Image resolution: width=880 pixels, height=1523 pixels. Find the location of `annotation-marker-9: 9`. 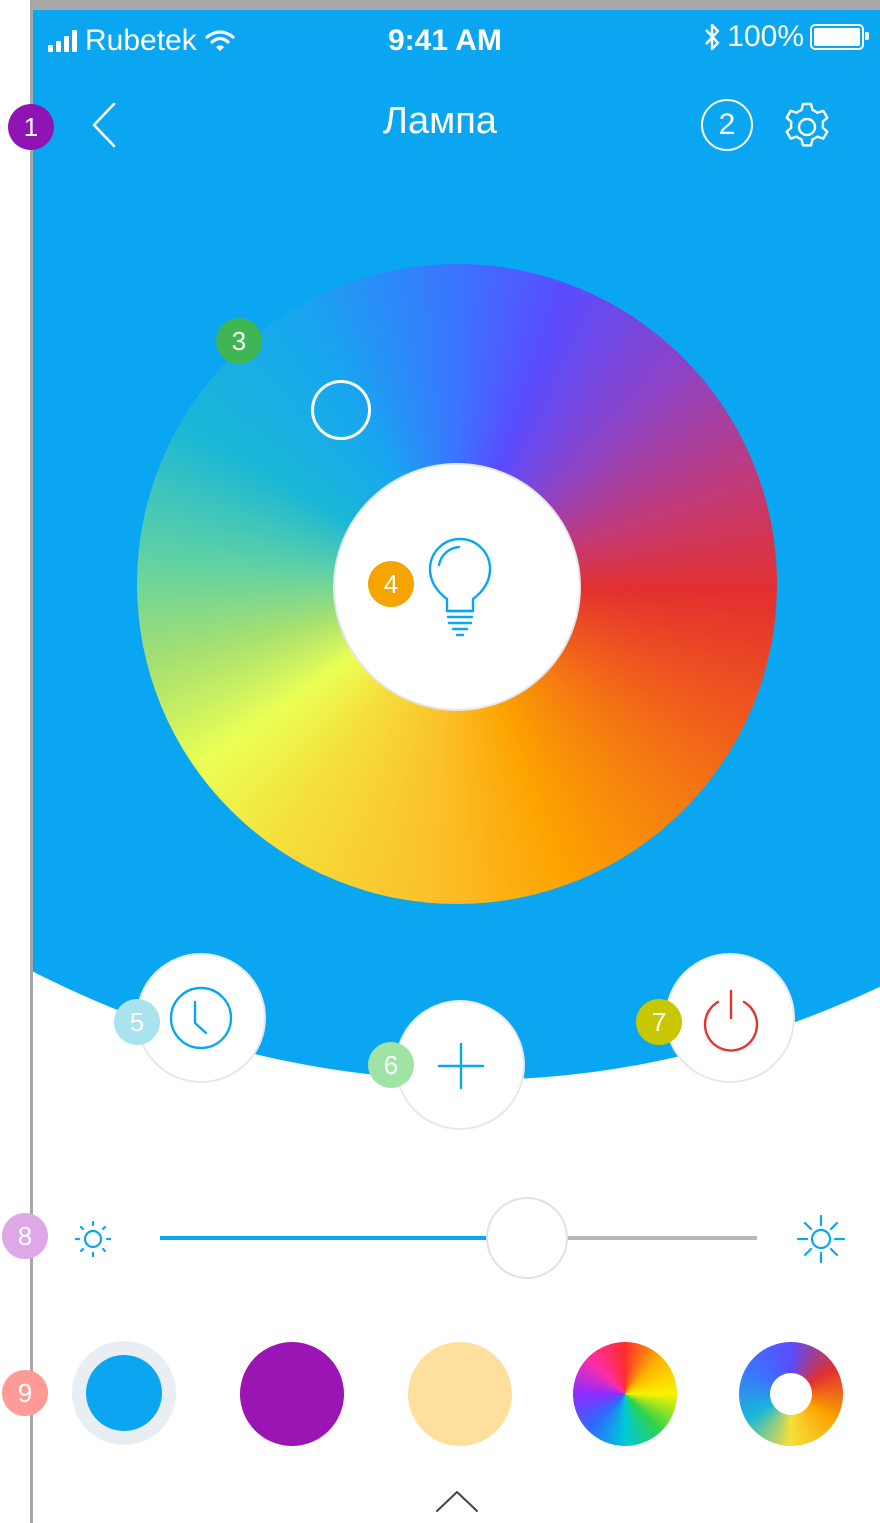

annotation-marker-9: 9 is located at coordinates (25, 1393).